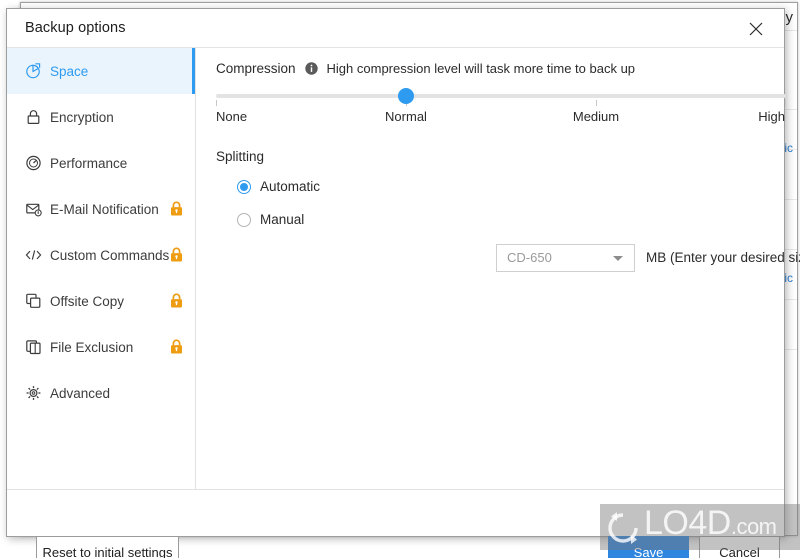  I want to click on slider-label-normal: Normal, so click(406, 116).